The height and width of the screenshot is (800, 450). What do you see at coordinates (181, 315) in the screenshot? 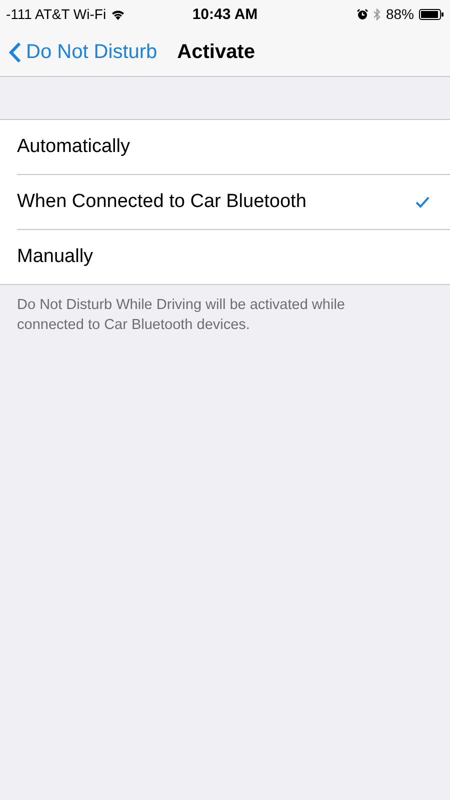
I see `footer-note: Do Not Disturb While Driving will be activated while connected to Car Bluetooth devices.` at bounding box center [181, 315].